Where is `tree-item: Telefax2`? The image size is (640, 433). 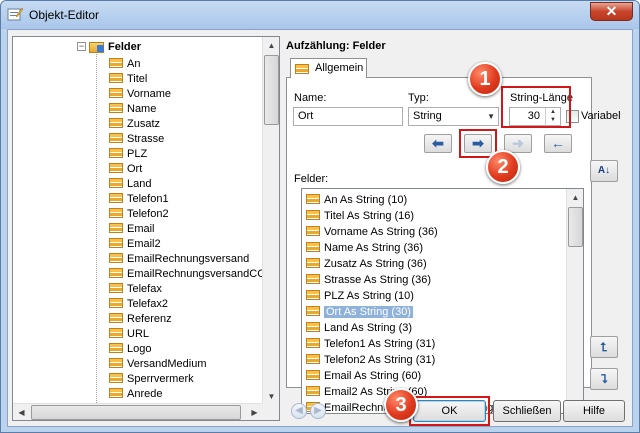 tree-item: Telefax2 is located at coordinates (138, 304).